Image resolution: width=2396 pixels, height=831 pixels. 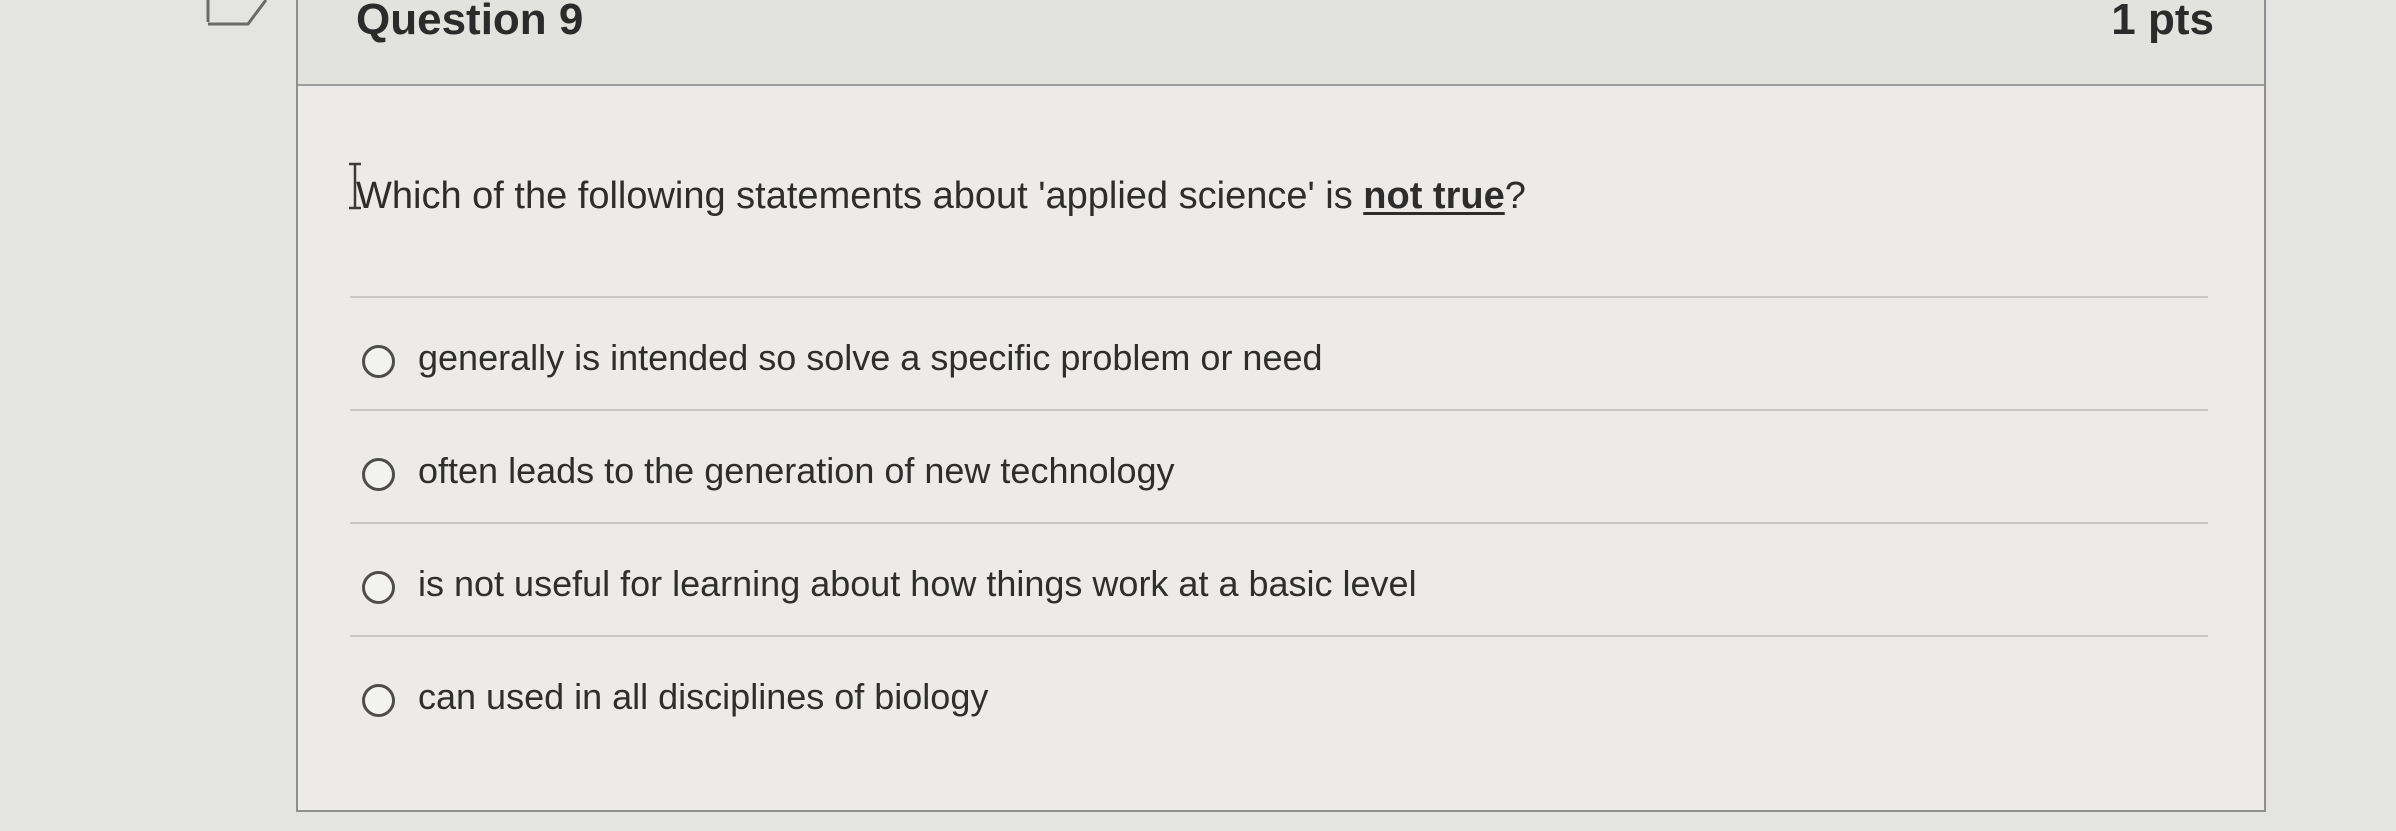 What do you see at coordinates (470, 22) in the screenshot?
I see `question-title: Question 9` at bounding box center [470, 22].